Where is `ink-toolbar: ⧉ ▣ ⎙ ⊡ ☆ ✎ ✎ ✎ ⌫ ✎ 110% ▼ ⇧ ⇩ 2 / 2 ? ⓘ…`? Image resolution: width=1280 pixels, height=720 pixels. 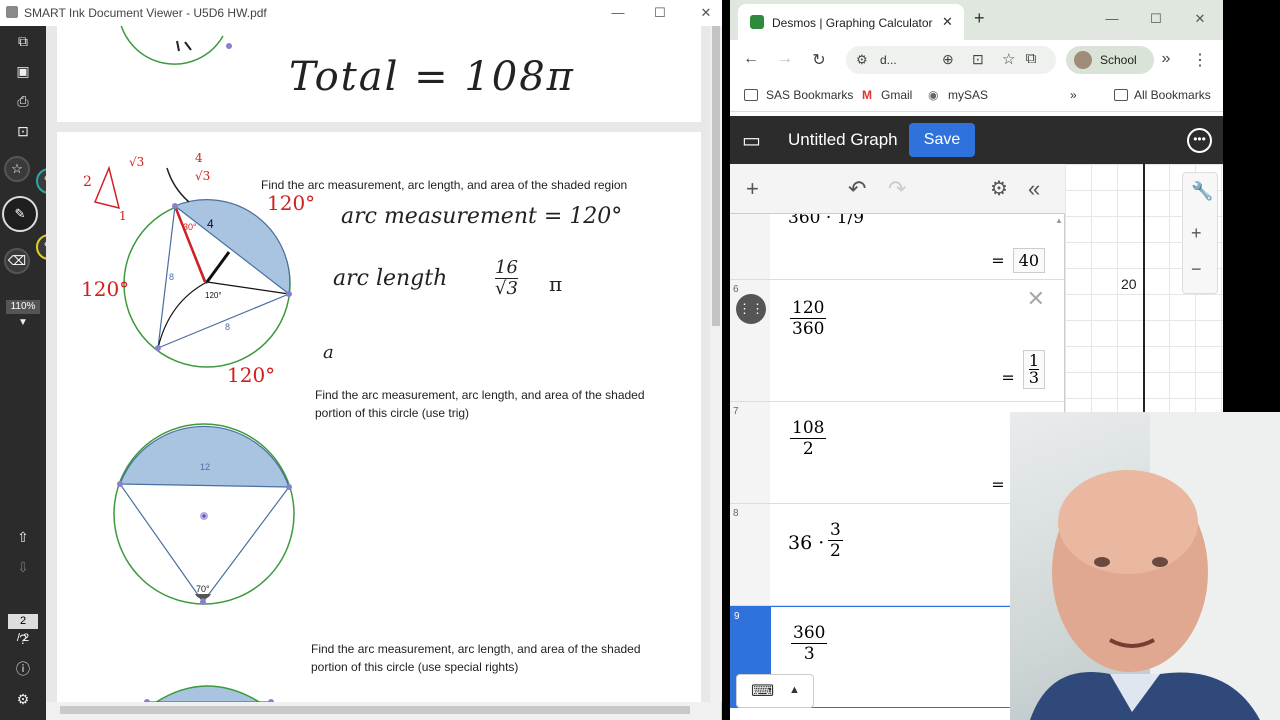
ink-toolbar: ⧉ ▣ ⎙ ⊡ ☆ ✎ ✎ ✎ ⌫ ✎ 110% ▼ ⇧ ⇩ 2 / 2 ? ⓘ… is located at coordinates (38, 373).